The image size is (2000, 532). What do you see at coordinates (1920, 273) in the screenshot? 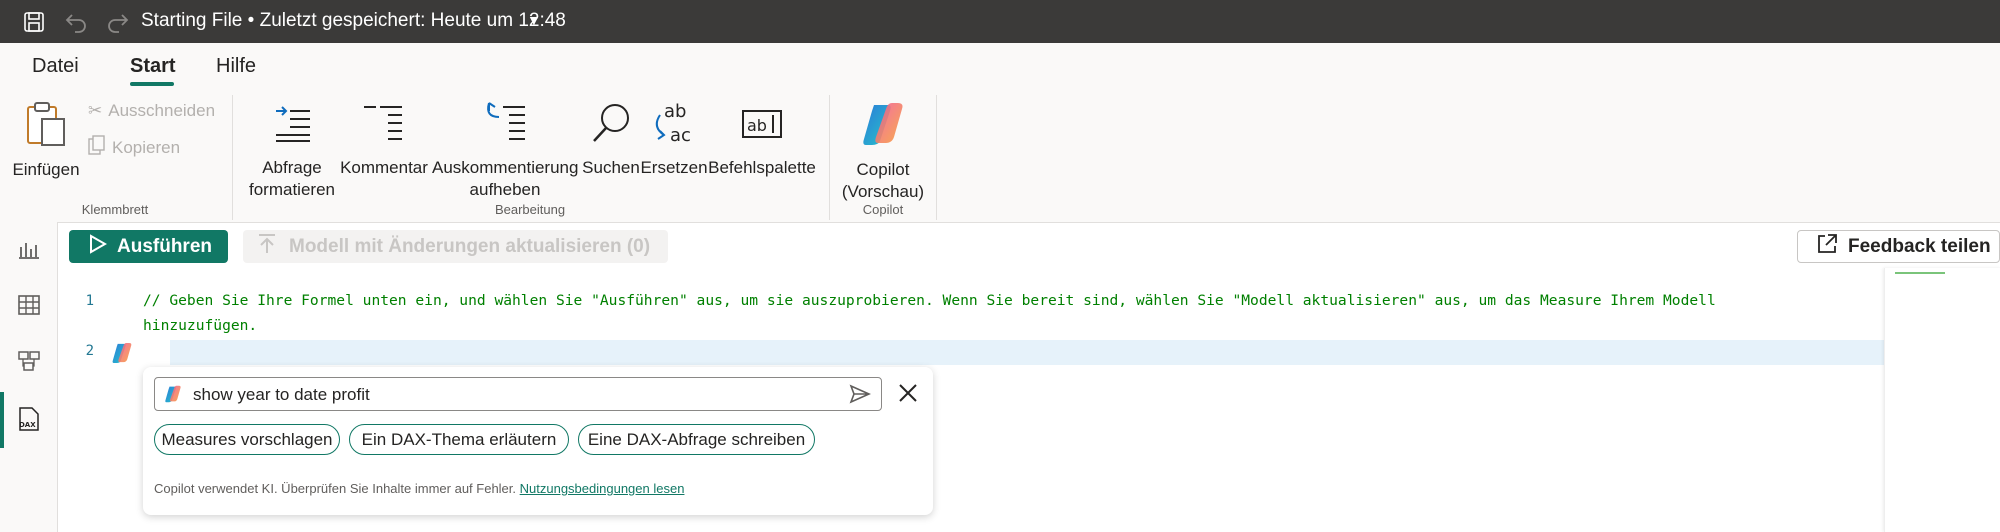
I see `minimap-line` at bounding box center [1920, 273].